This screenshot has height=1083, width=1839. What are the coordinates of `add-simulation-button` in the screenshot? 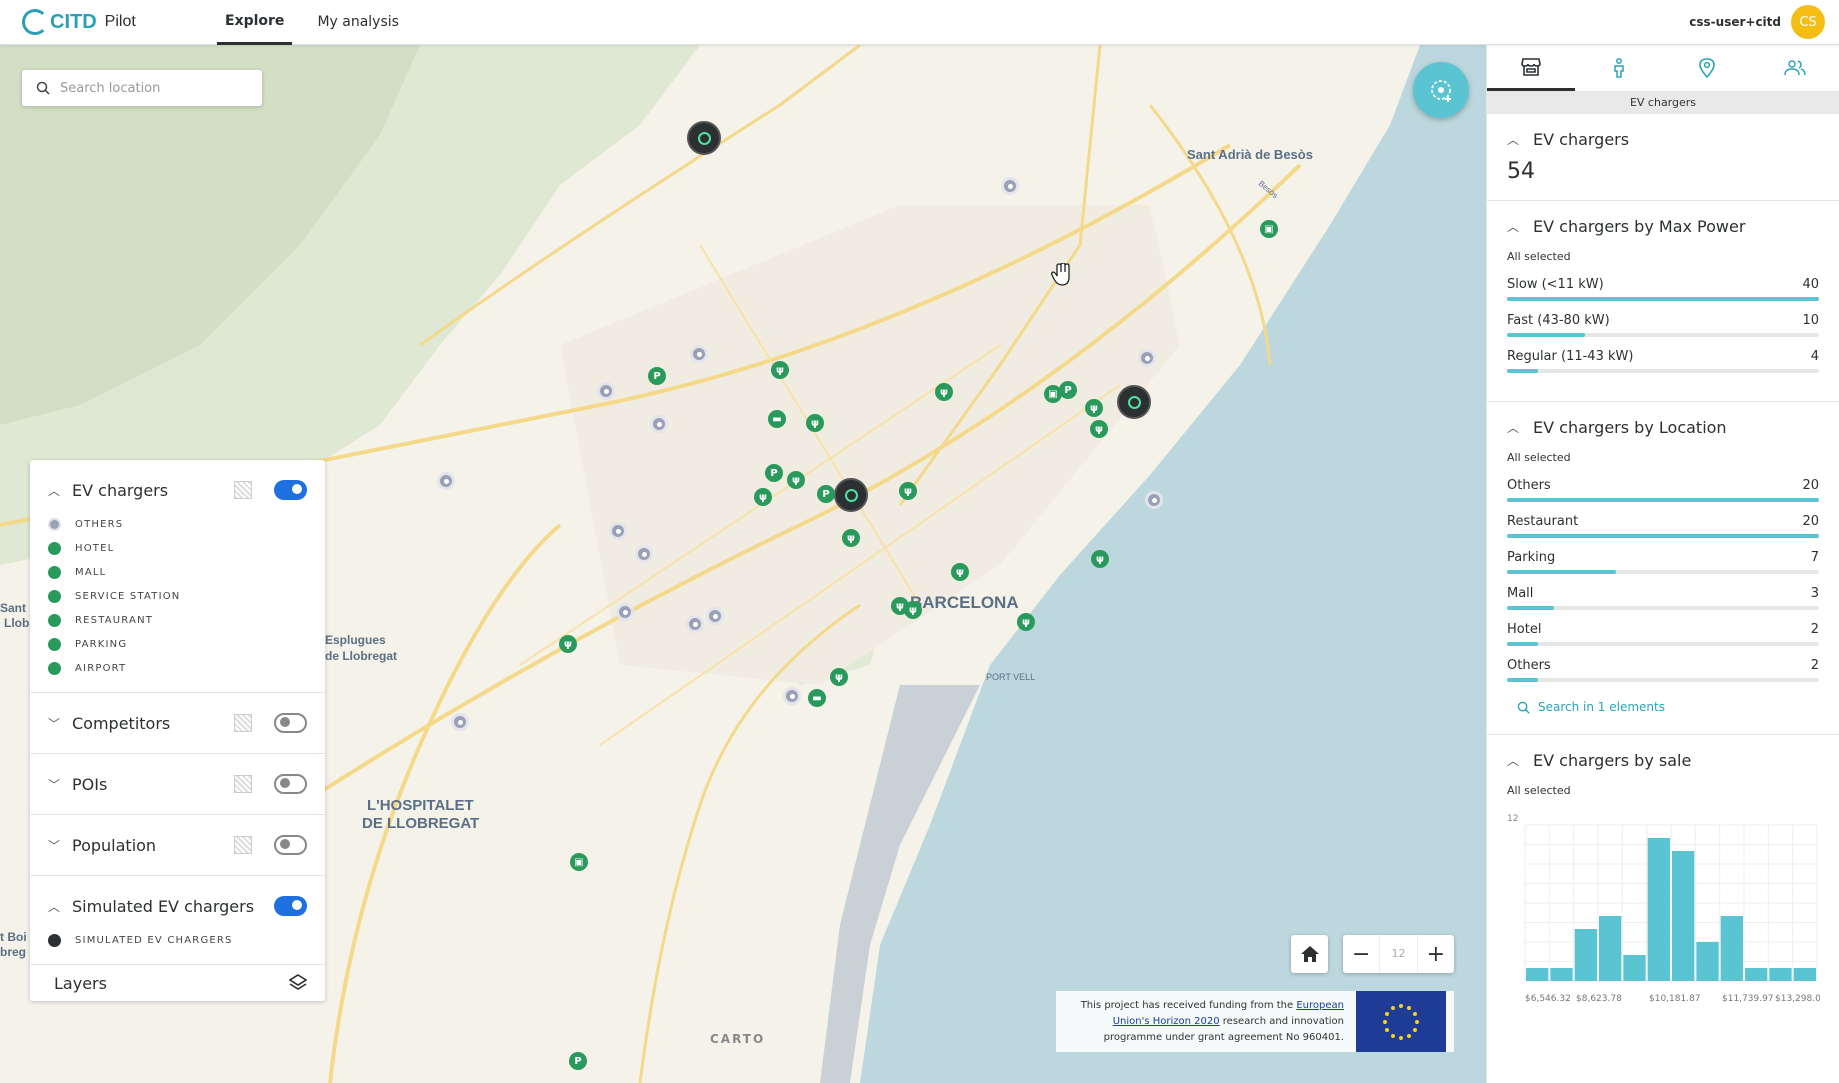 It's located at (1441, 90).